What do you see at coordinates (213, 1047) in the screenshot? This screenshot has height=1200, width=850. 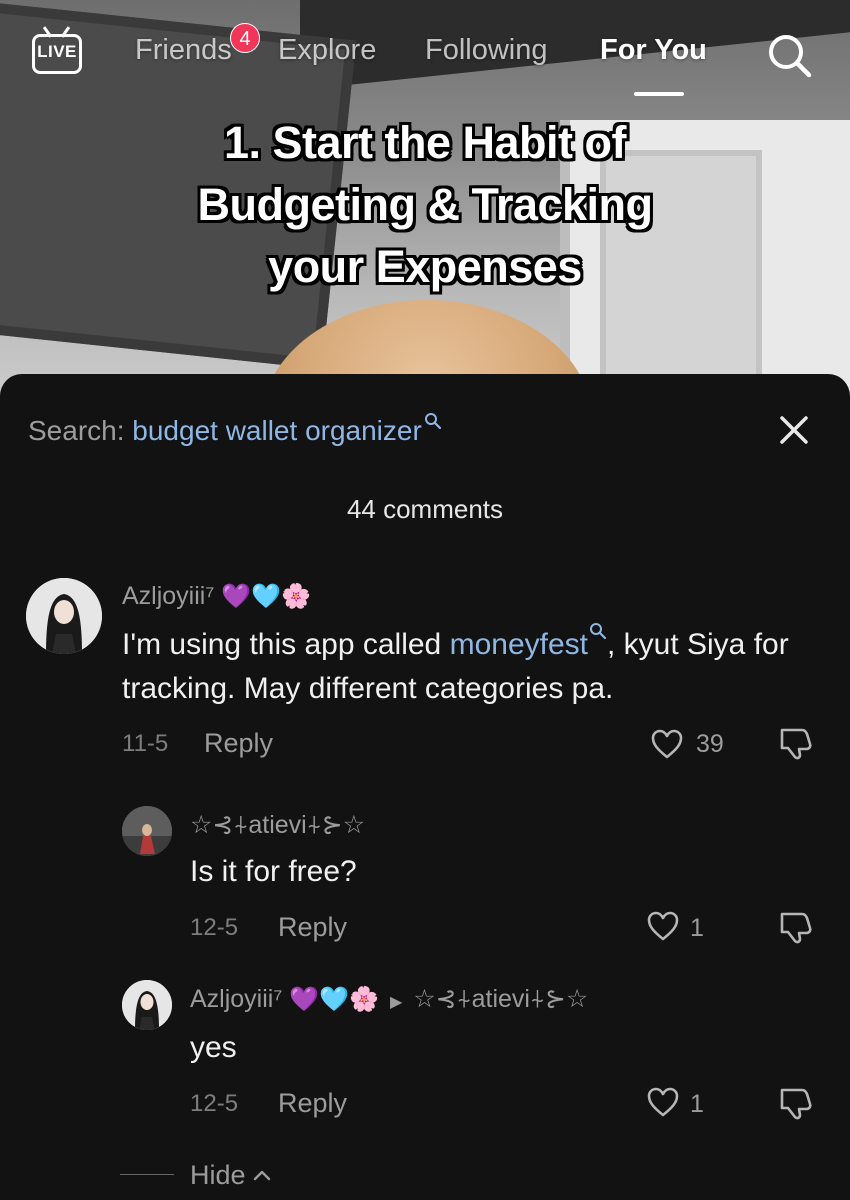 I see `reply-text: yes` at bounding box center [213, 1047].